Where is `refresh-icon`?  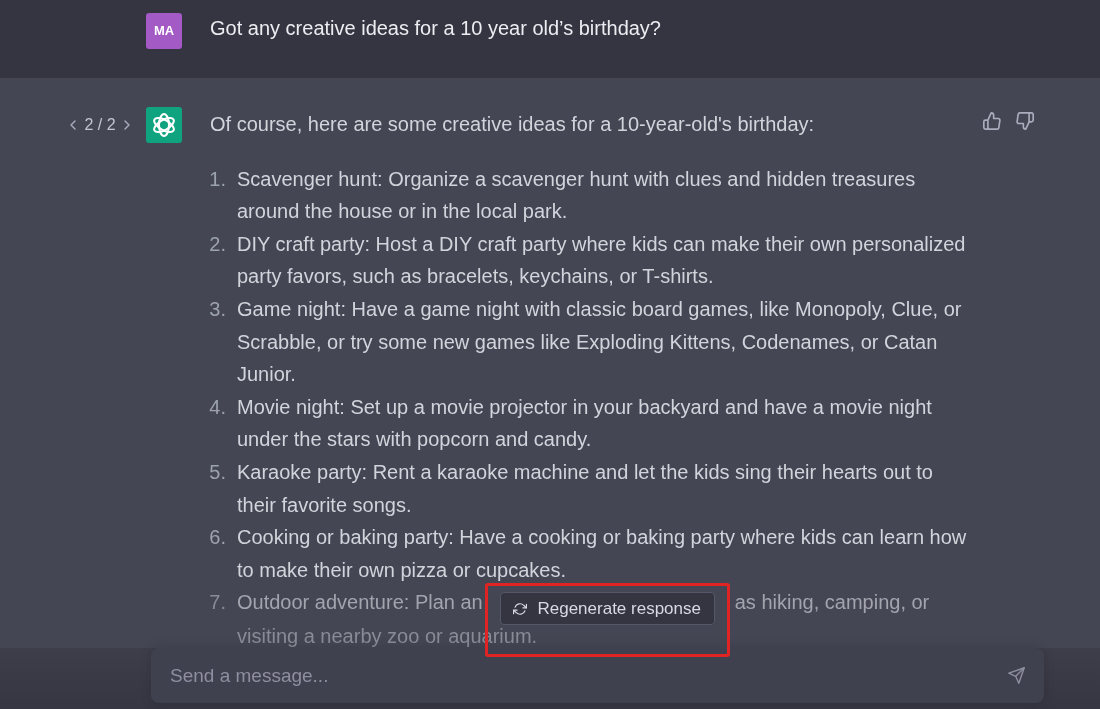 refresh-icon is located at coordinates (520, 608).